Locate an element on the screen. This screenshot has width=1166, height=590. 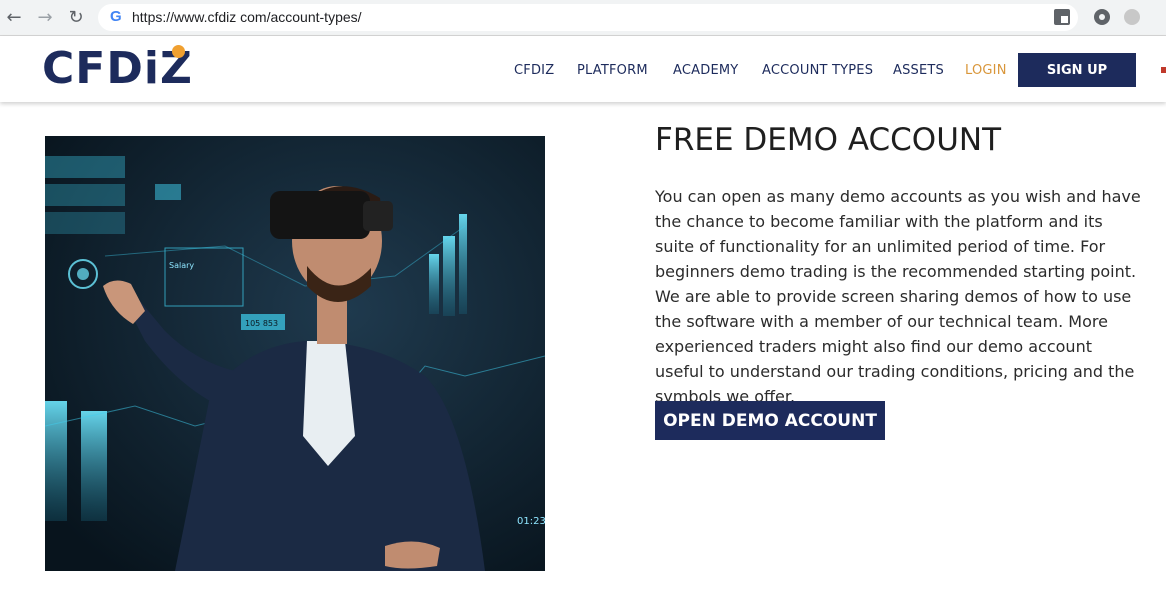
page-title: FREE DEMO ACCOUNT is located at coordinates (828, 140).